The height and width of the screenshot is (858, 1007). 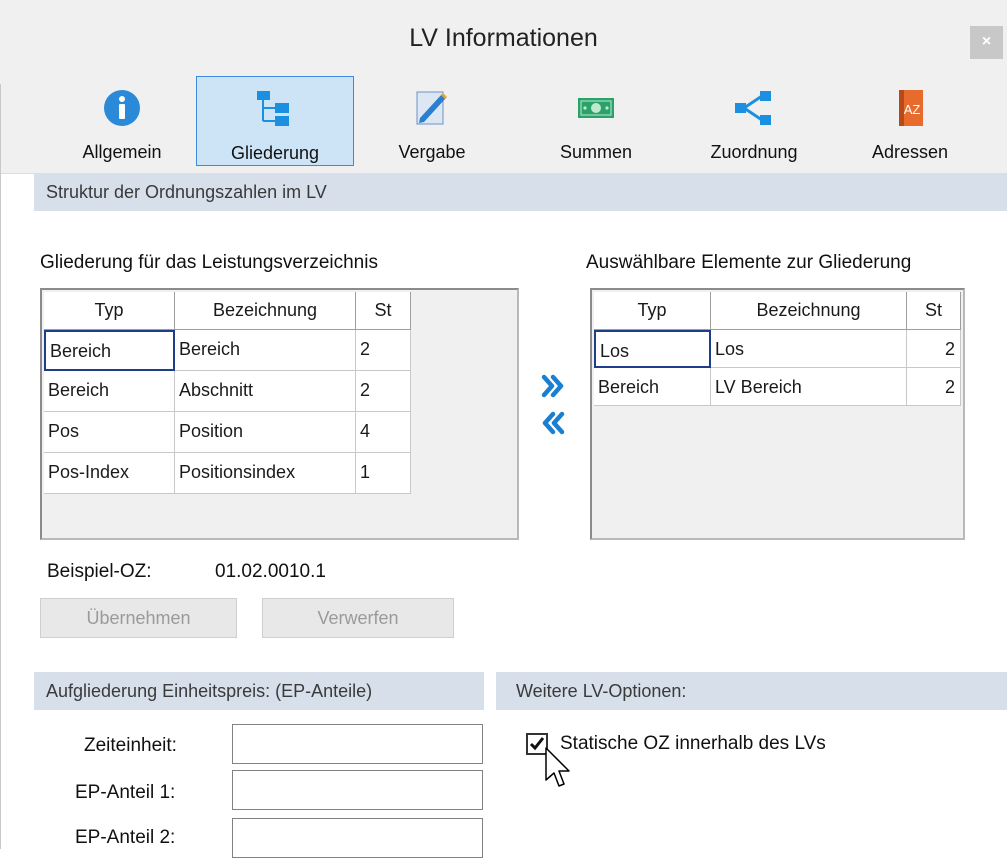 What do you see at coordinates (265, 391) in the screenshot?
I see `cell-bezeichnung: Abschnitt` at bounding box center [265, 391].